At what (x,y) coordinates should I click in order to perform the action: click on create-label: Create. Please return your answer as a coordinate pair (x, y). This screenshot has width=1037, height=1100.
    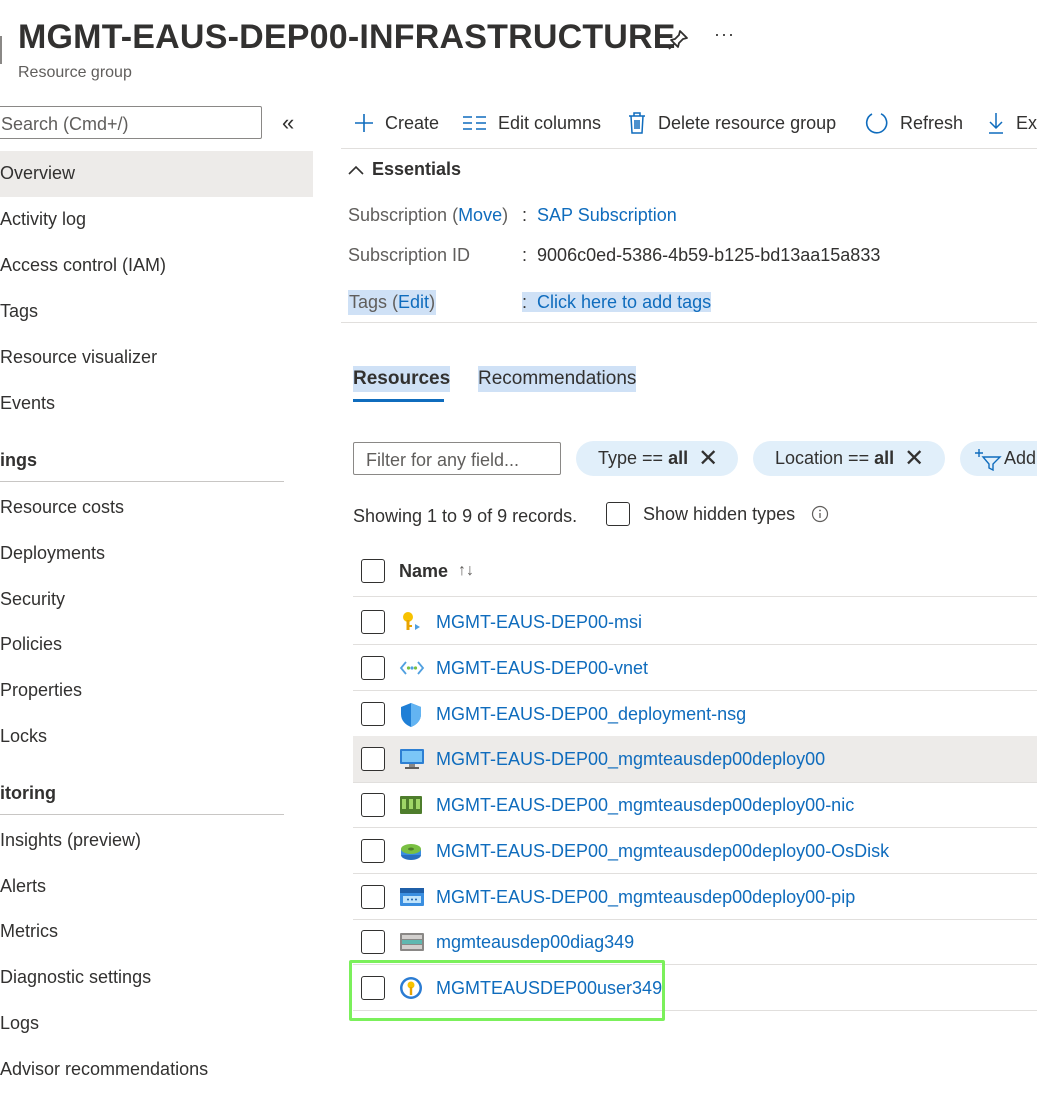
    Looking at the image, I should click on (412, 122).